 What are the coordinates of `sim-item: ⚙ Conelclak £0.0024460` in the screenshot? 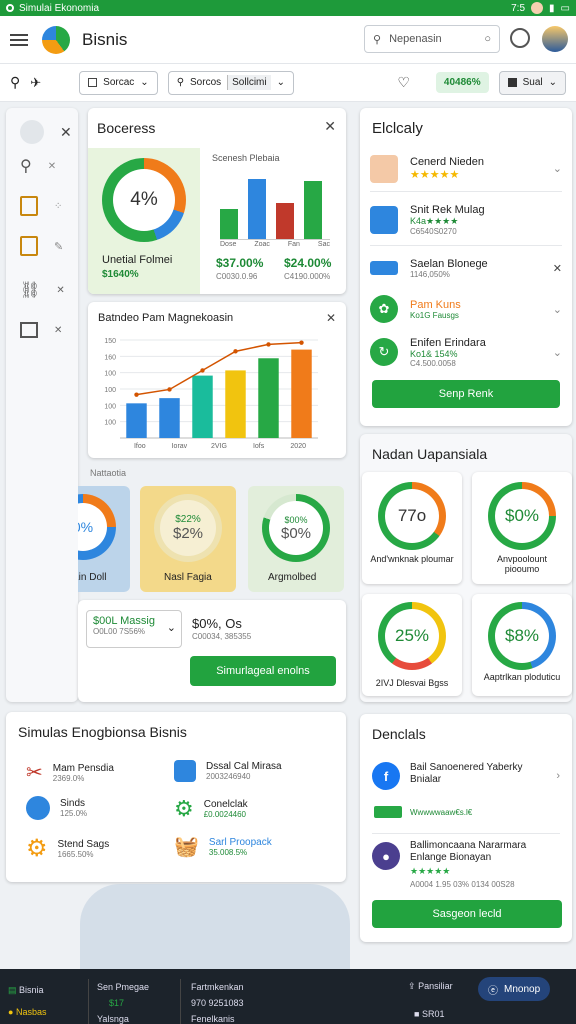 It's located at (211, 809).